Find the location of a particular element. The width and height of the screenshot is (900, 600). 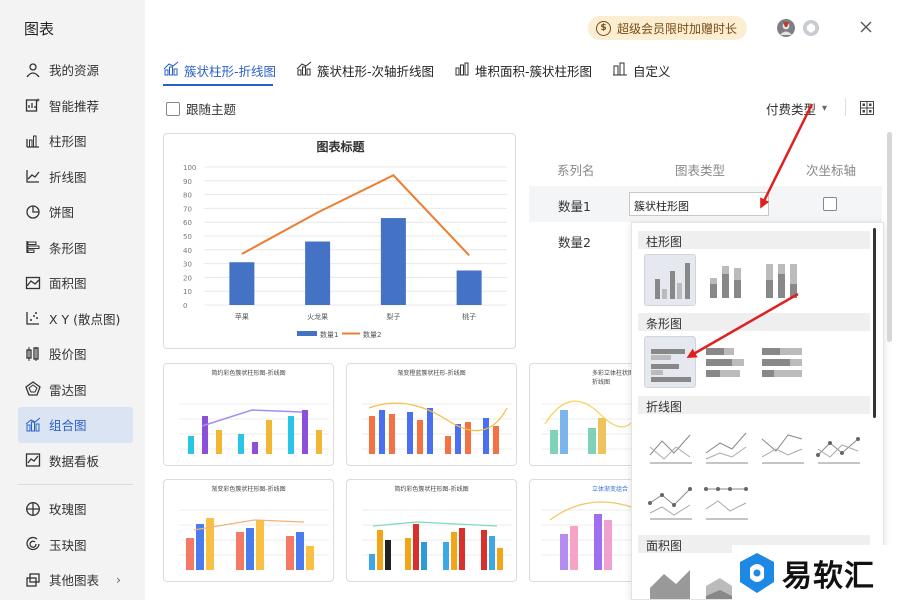

line-chart-icon is located at coordinates (33, 176).